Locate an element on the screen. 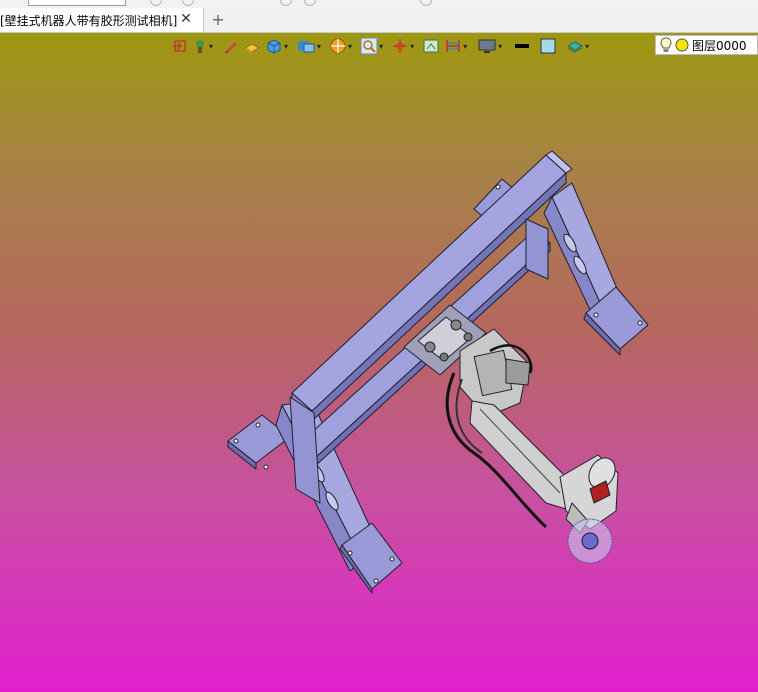  command-field is located at coordinates (77, 3).